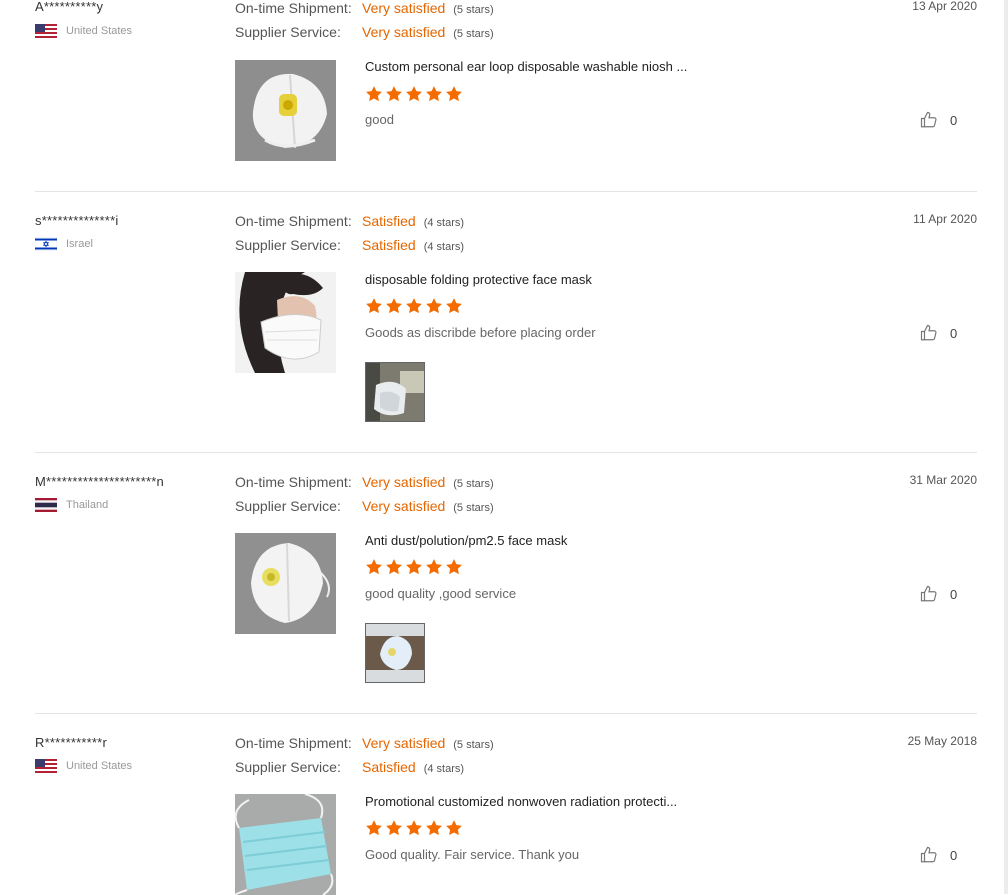 This screenshot has width=1008, height=895. What do you see at coordinates (942, 741) in the screenshot?
I see `review-date: 25 May 2018` at bounding box center [942, 741].